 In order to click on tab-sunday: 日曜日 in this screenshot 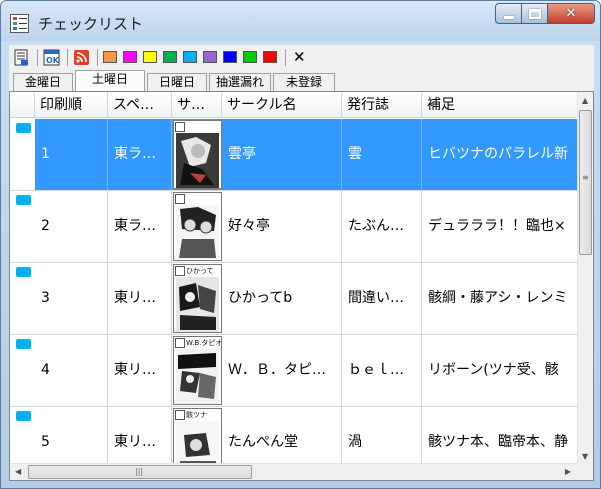, I will do `click(177, 82)`.